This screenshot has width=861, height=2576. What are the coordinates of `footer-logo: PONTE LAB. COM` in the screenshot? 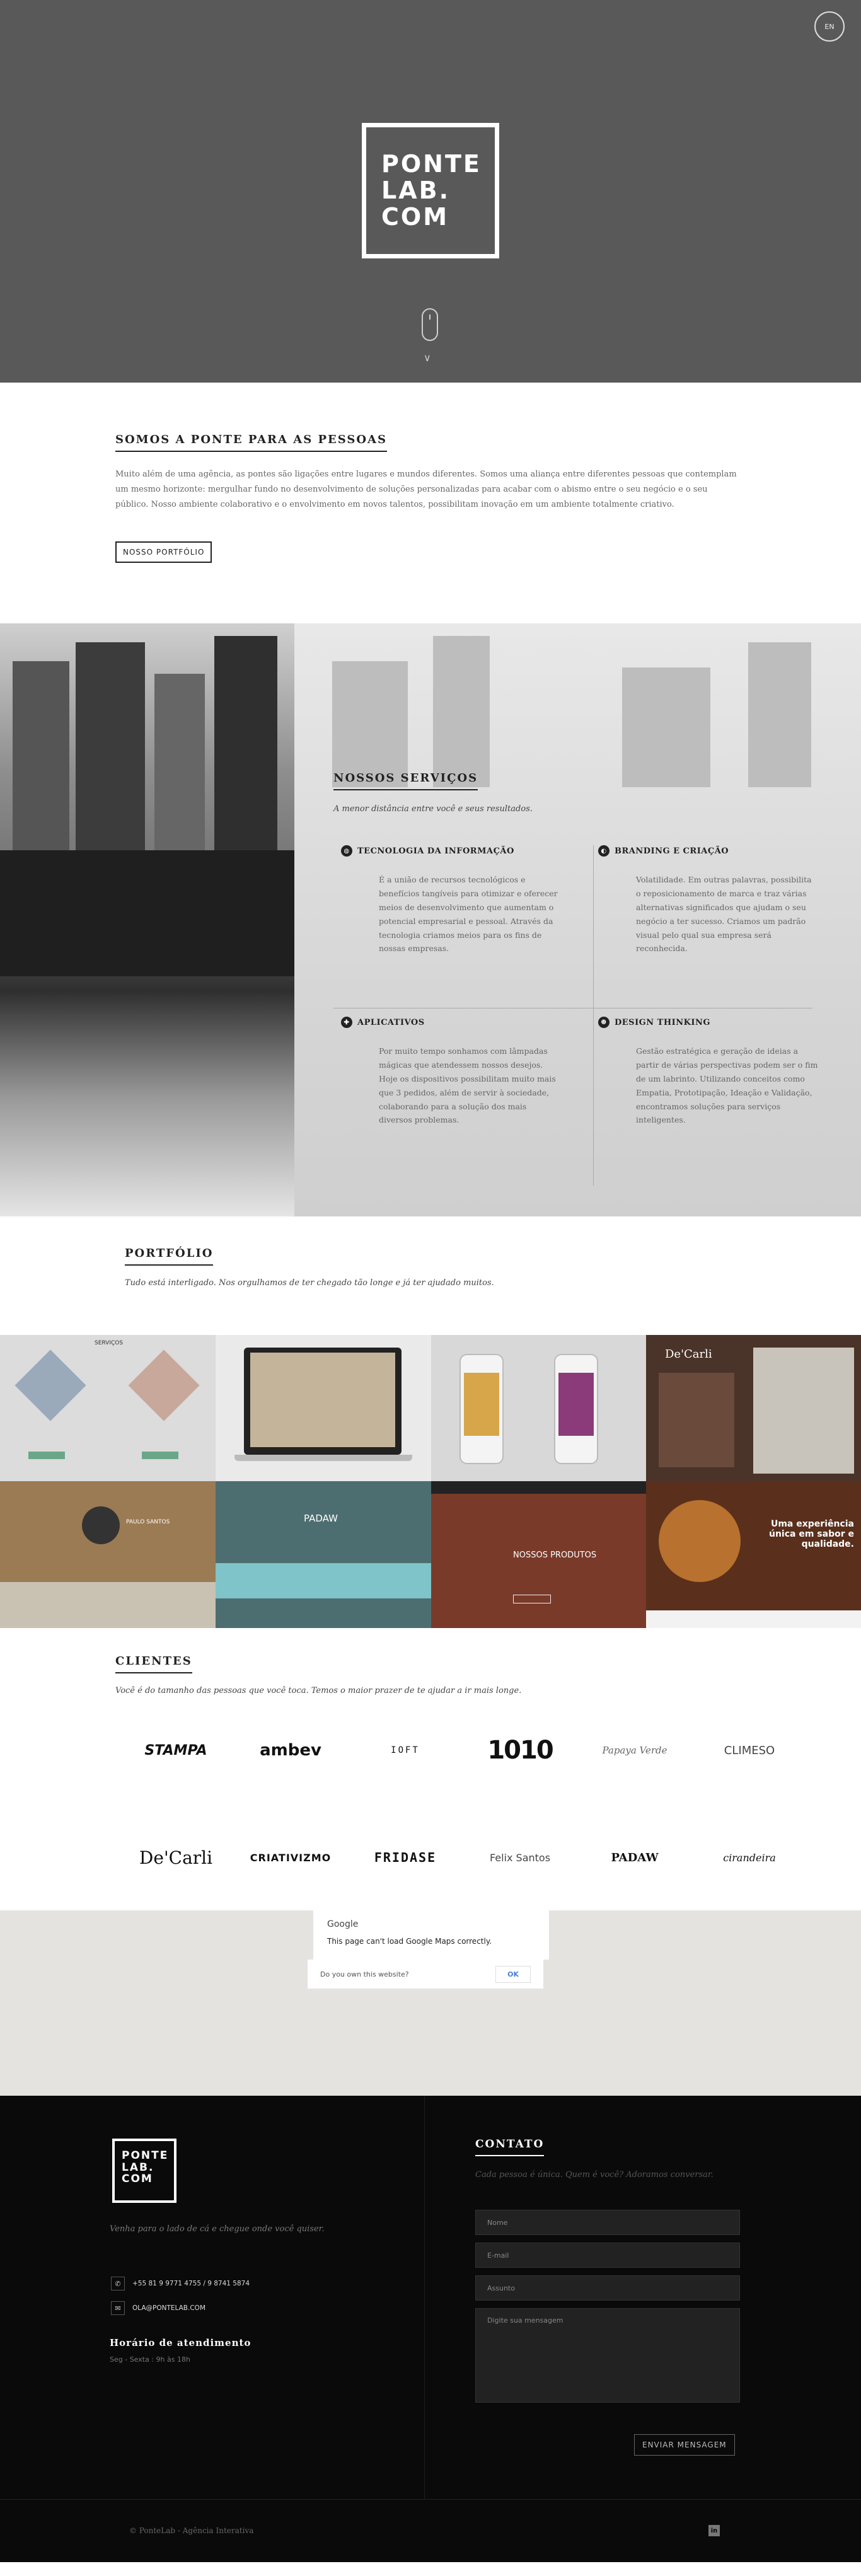 It's located at (144, 2171).